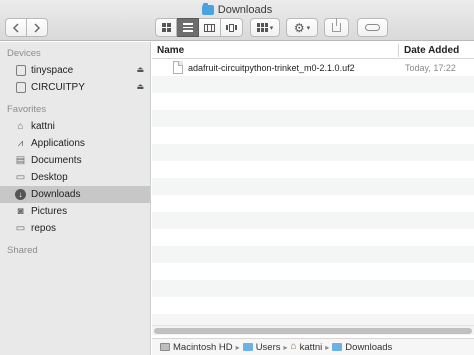 Image resolution: width=474 pixels, height=355 pixels. I want to click on column-view-button, so click(210, 27).